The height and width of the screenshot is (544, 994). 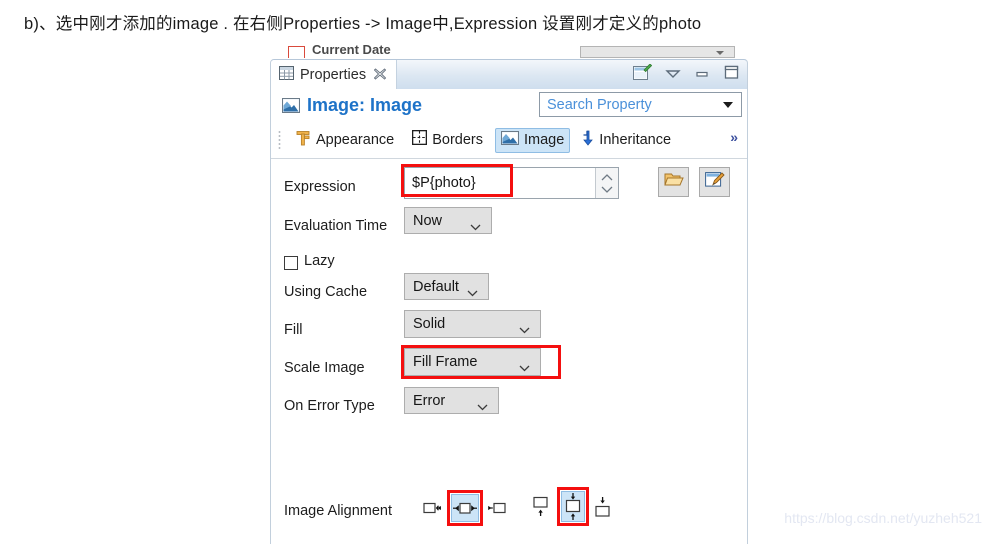 I want to click on tab-image-label: Image, so click(x=544, y=140).